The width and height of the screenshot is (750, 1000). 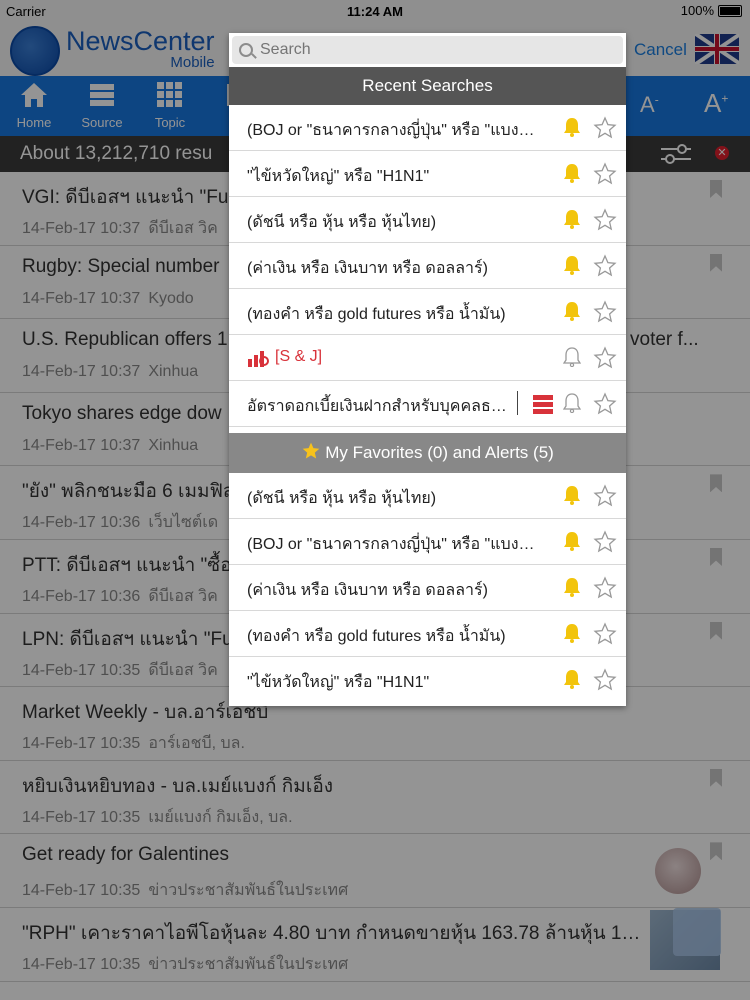 I want to click on recent-search-item: [S & J], so click(x=427, y=358).